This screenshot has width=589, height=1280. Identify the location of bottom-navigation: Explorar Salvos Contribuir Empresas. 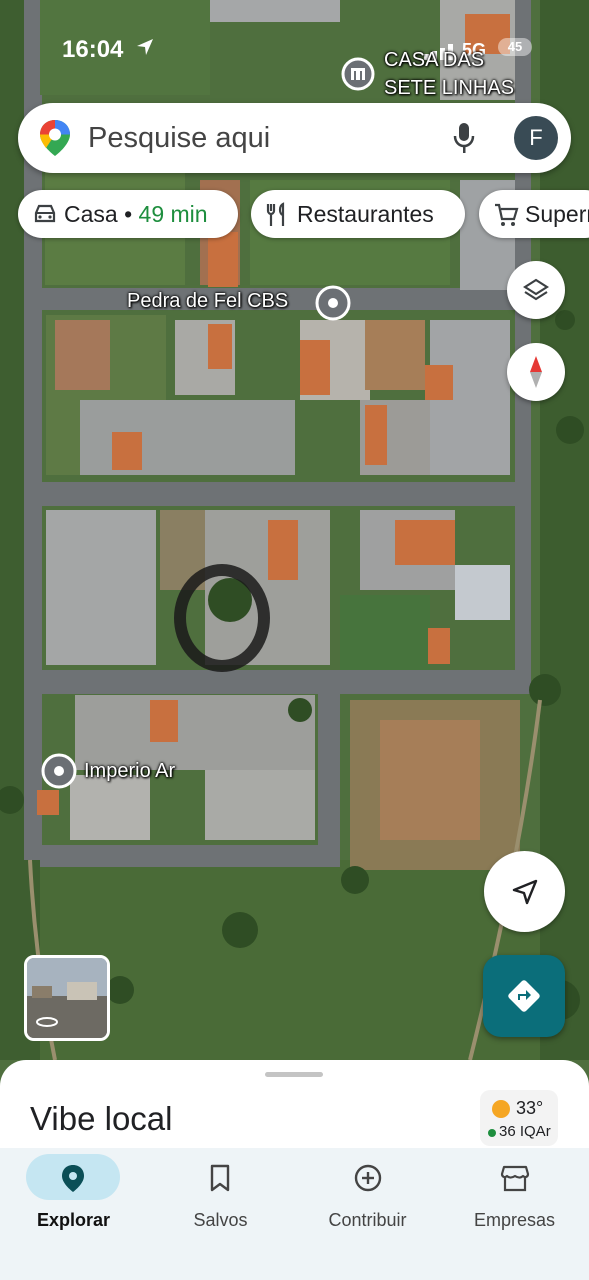
(294, 1214).